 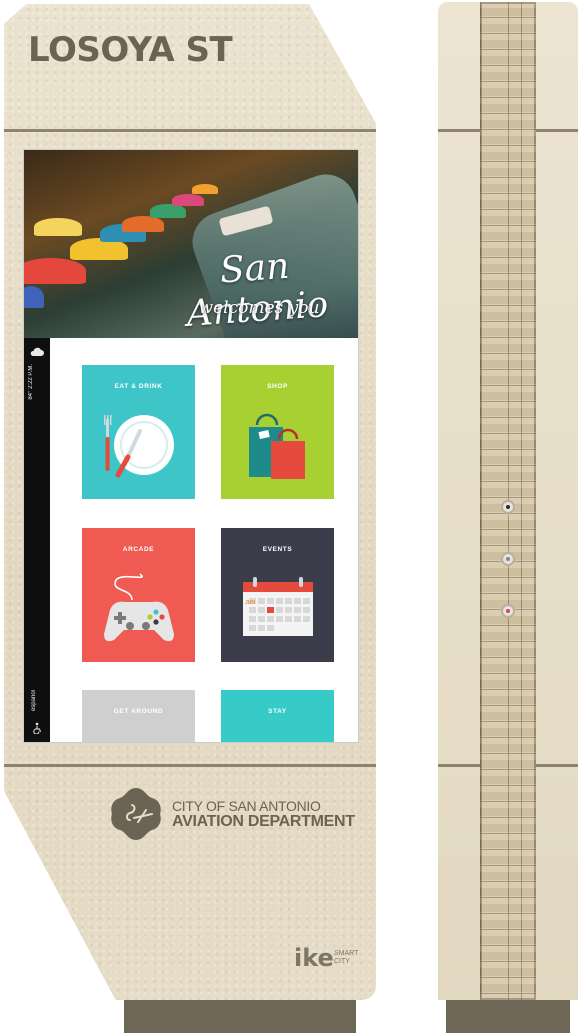 I want to click on tile-get-around: GET AROUND, so click(x=138, y=716).